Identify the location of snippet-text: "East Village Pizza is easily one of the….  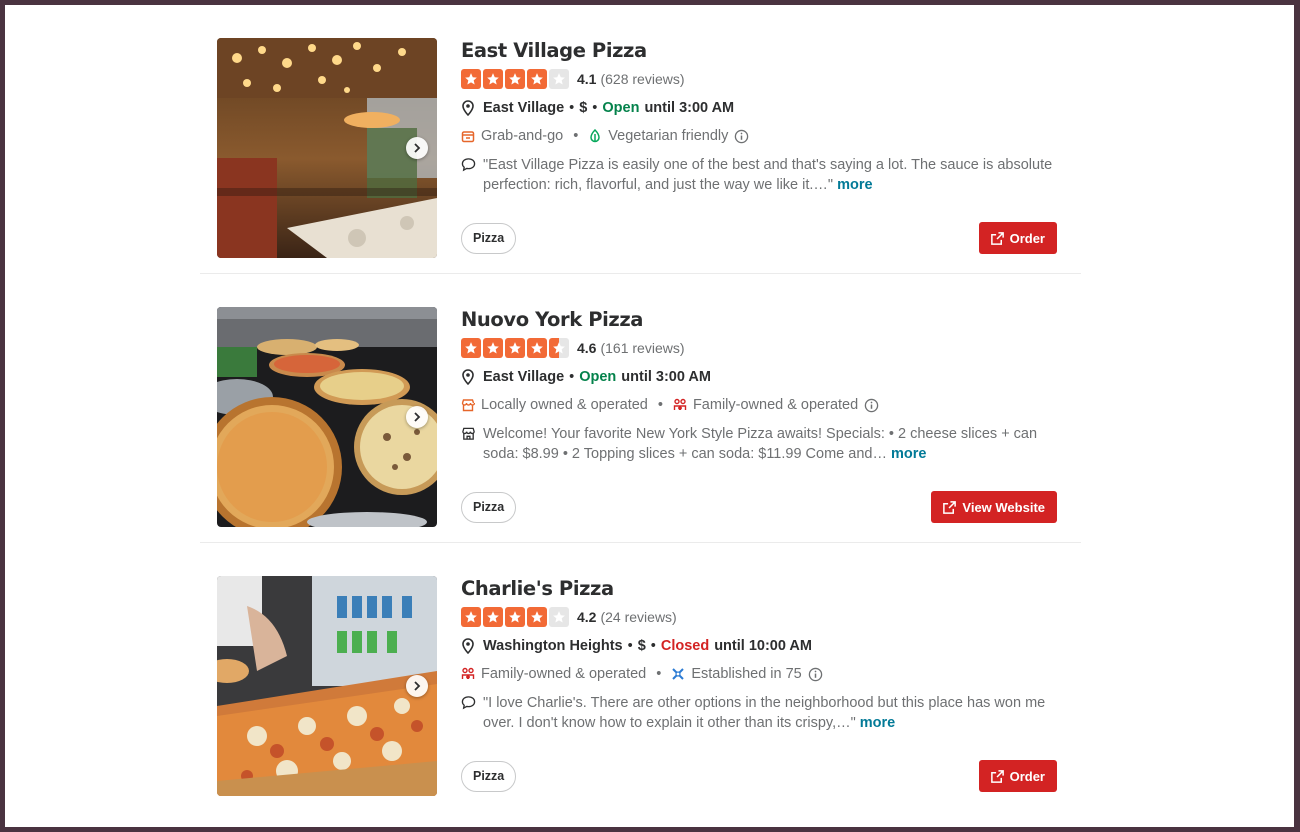
(768, 175).